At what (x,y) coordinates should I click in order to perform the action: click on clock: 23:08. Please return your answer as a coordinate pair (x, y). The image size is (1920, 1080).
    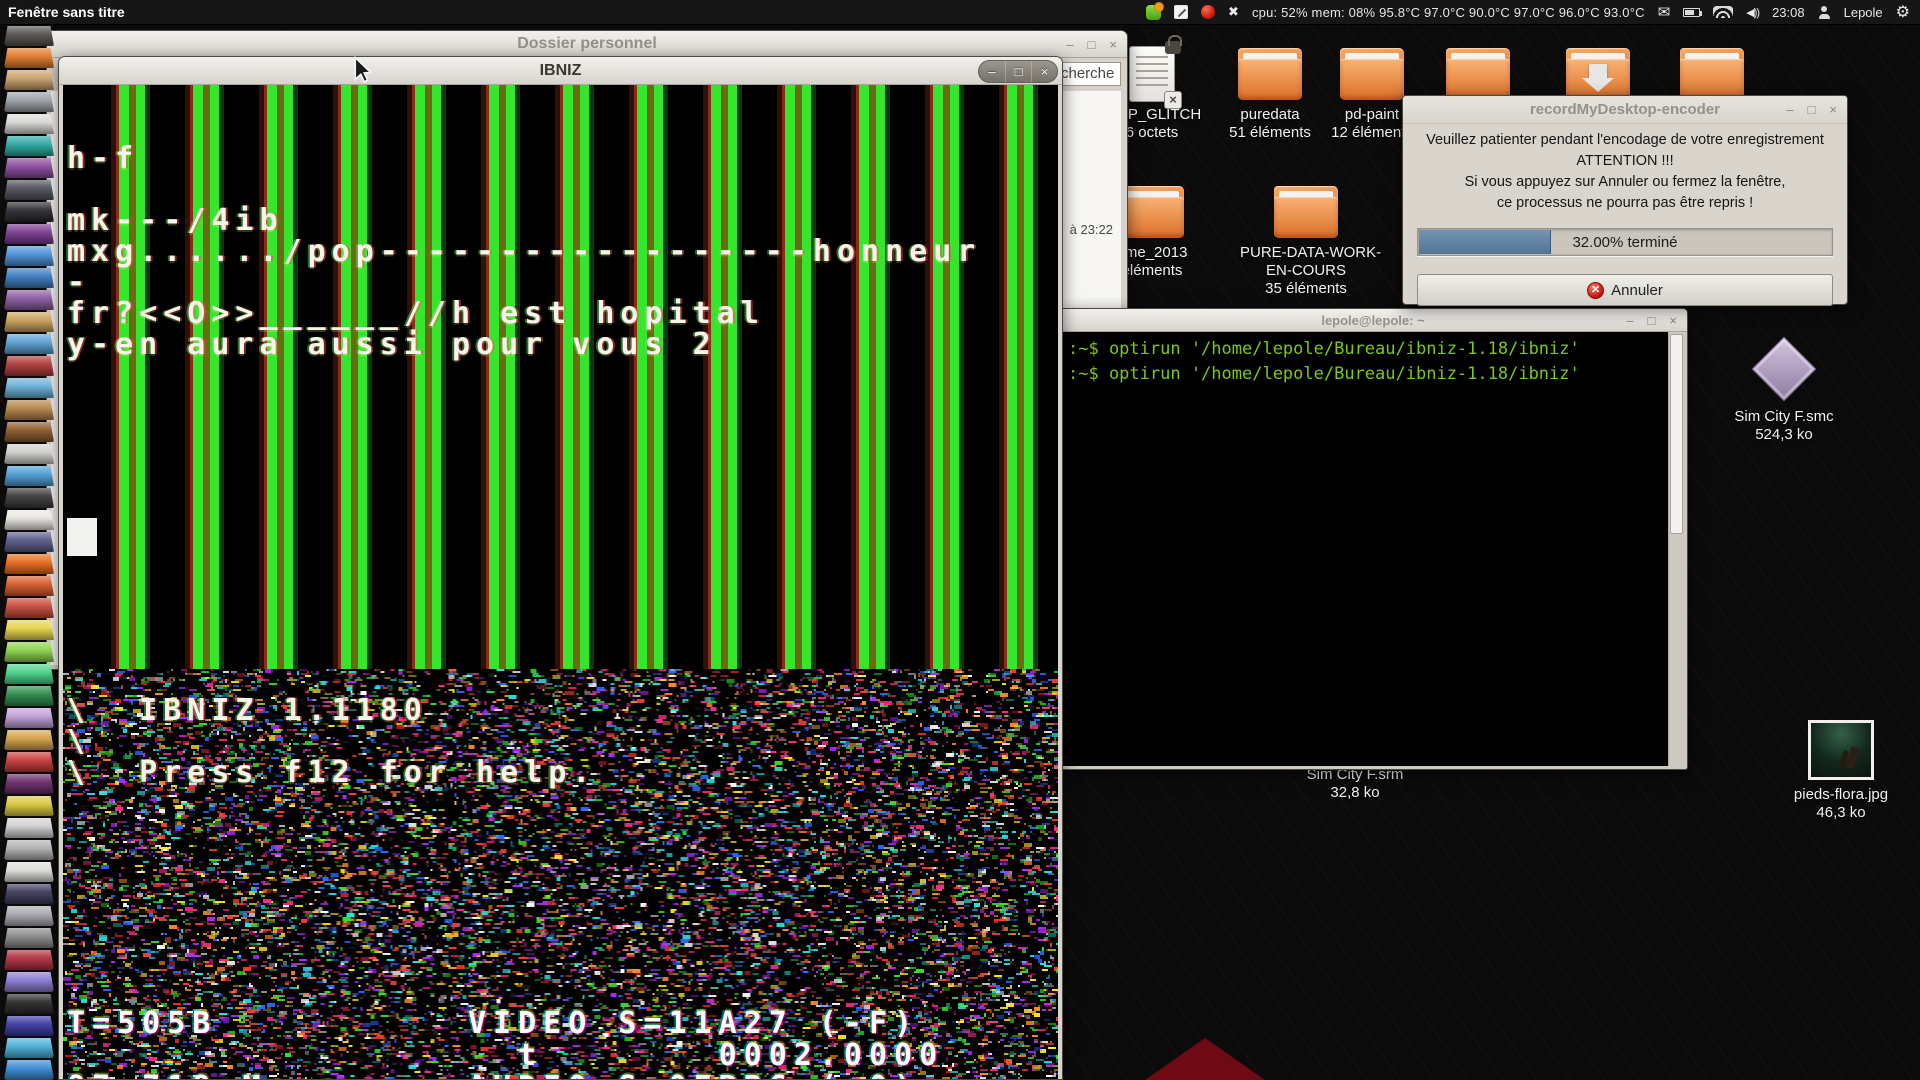
    Looking at the image, I should click on (1788, 12).